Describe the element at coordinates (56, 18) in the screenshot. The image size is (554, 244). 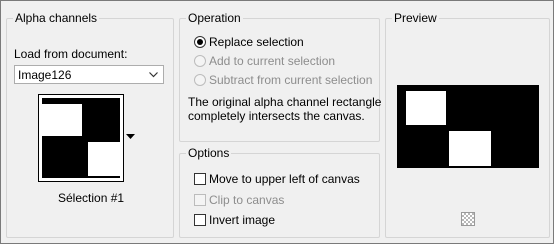
I see `alpha-channels-title: Alpha channels` at that location.